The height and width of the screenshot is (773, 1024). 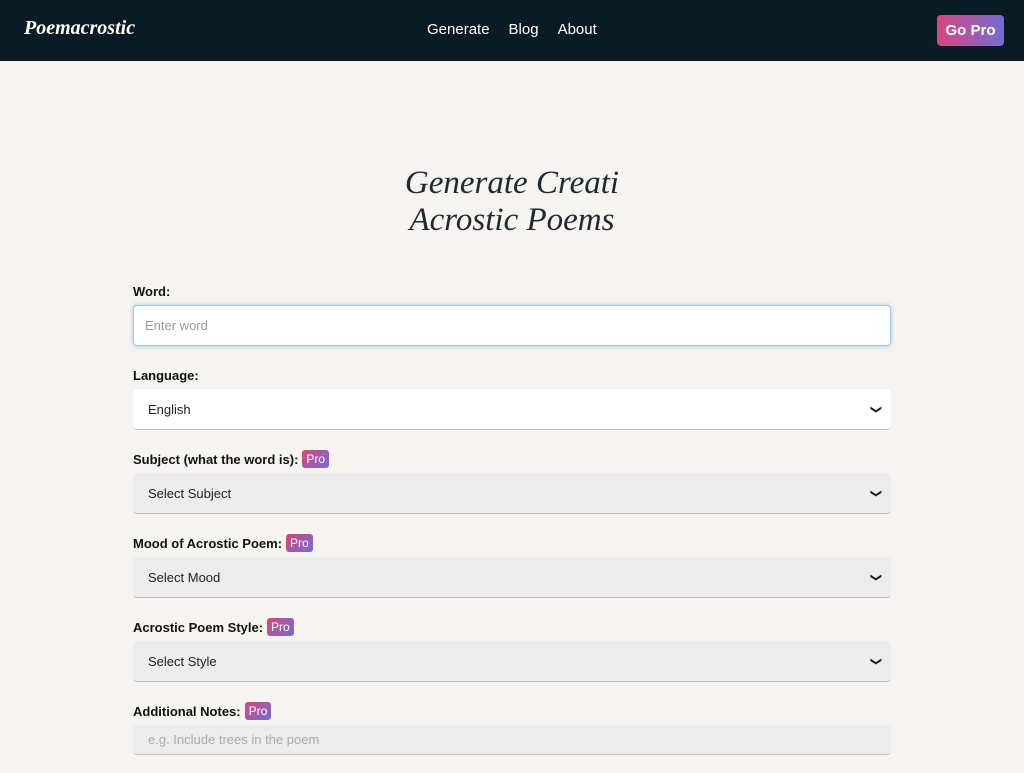 What do you see at coordinates (512, 459) in the screenshot?
I see `subject-label: Subject (what the word is): Pro` at bounding box center [512, 459].